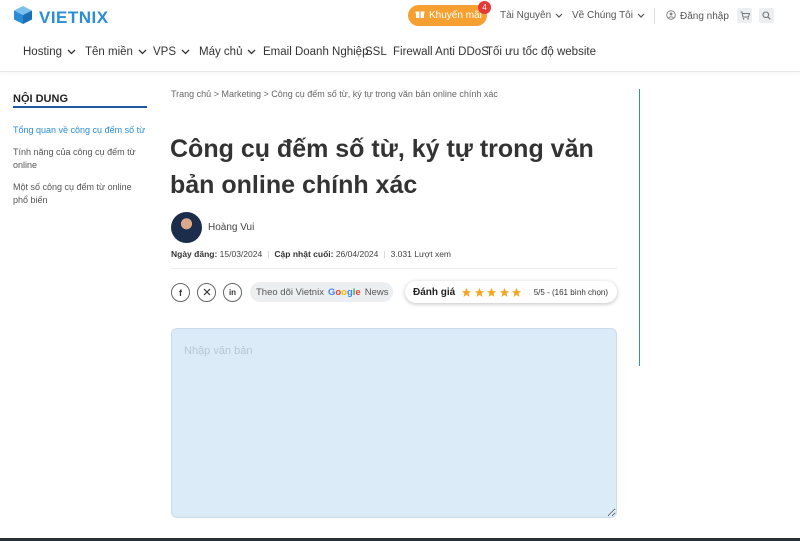 This screenshot has height=541, width=800. What do you see at coordinates (109, 52) in the screenshot?
I see `nav-item-label: Tên miền` at bounding box center [109, 52].